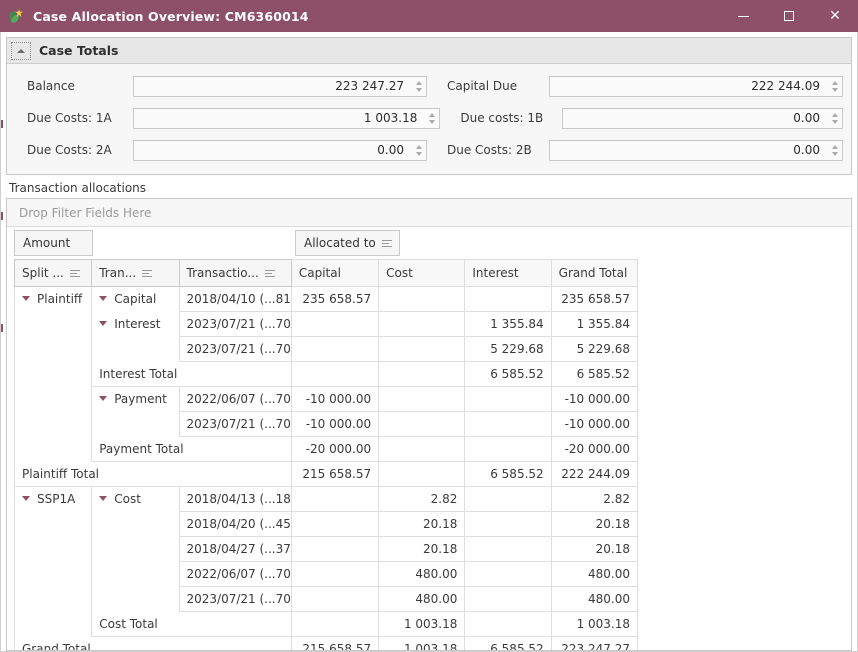 This screenshot has width=858, height=652. What do you see at coordinates (326, 549) in the screenshot?
I see `table-row: 2018/04/27 (...37... 20.18 20.18` at bounding box center [326, 549].